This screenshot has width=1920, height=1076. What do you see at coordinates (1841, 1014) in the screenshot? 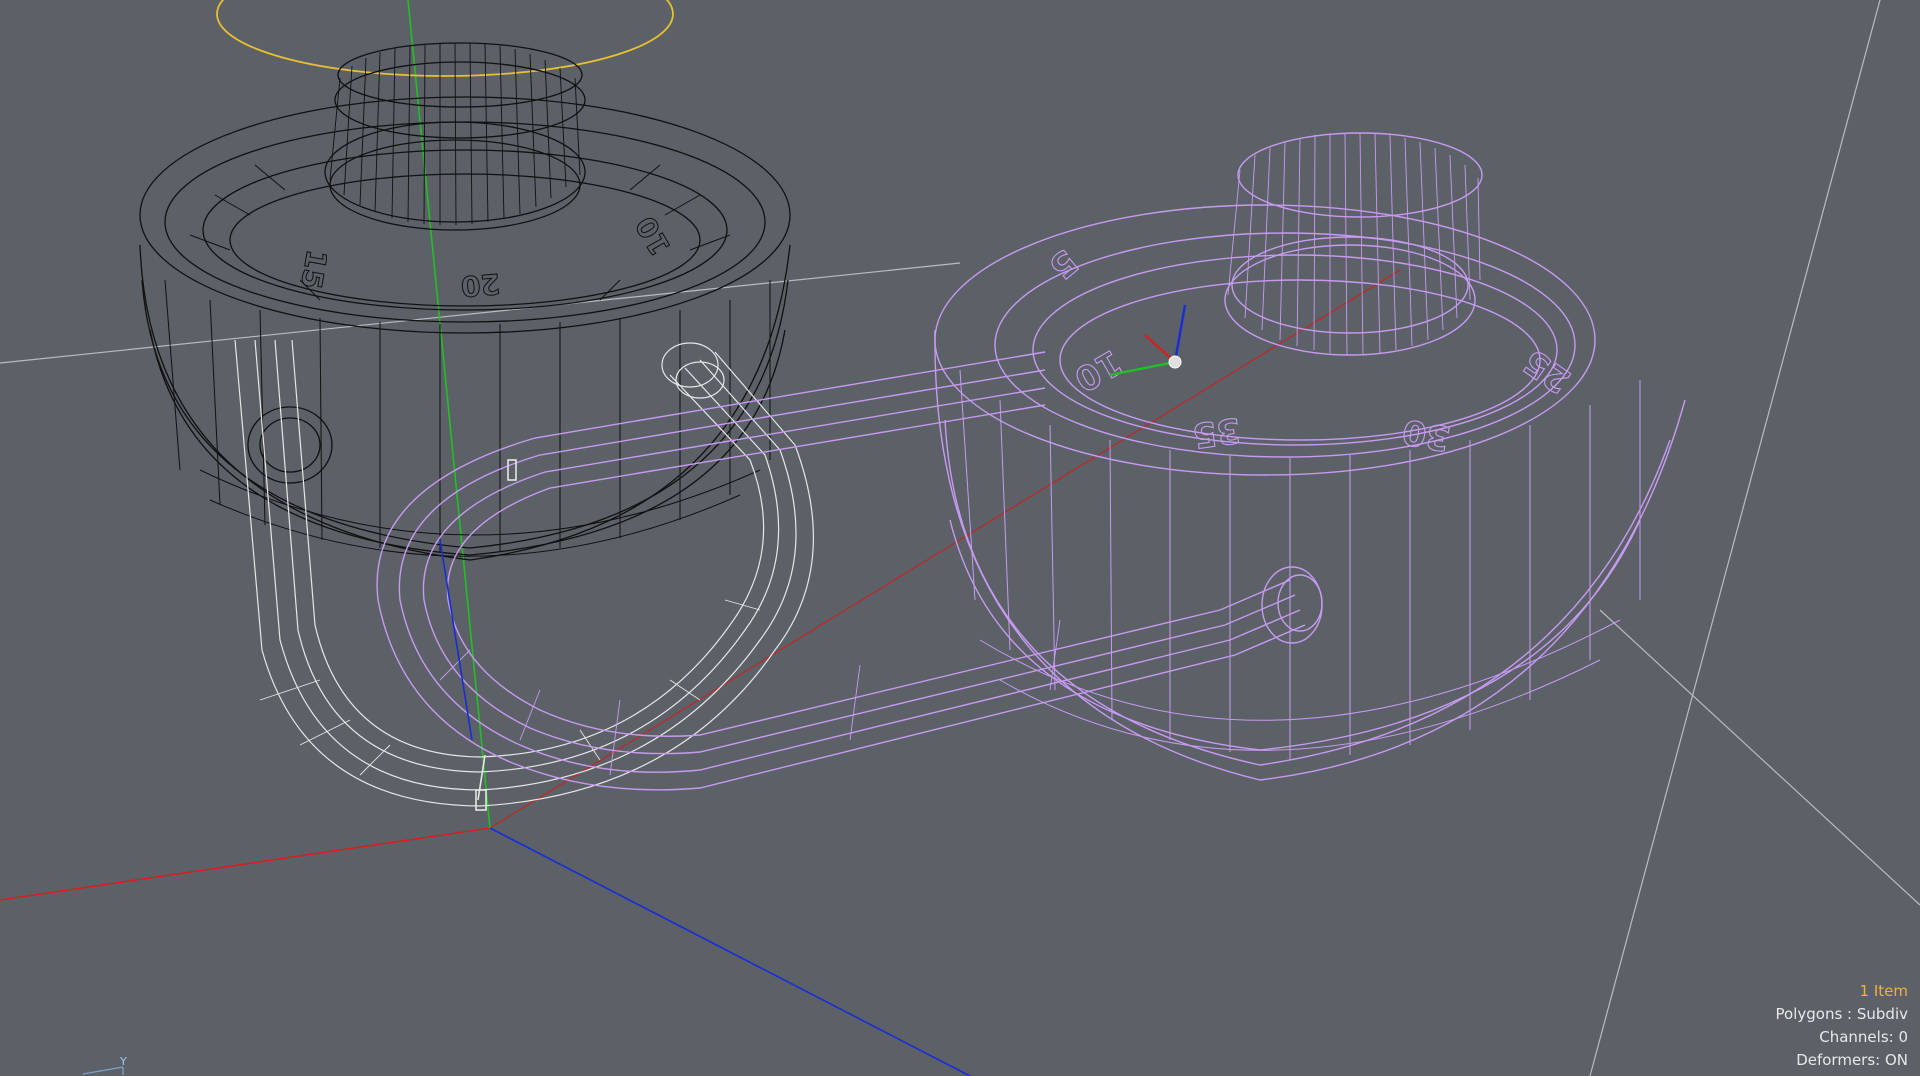
I see `polygons-mode: Polygons : Subdiv` at bounding box center [1841, 1014].